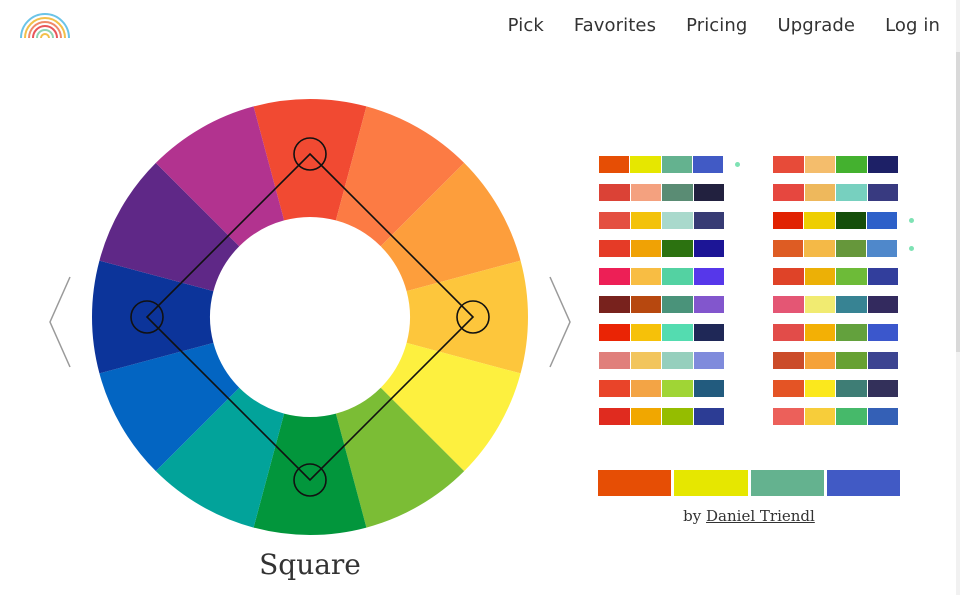 The width and height of the screenshot is (960, 595). Describe the element at coordinates (615, 25) in the screenshot. I see `nav-favorites: Favorites` at that location.